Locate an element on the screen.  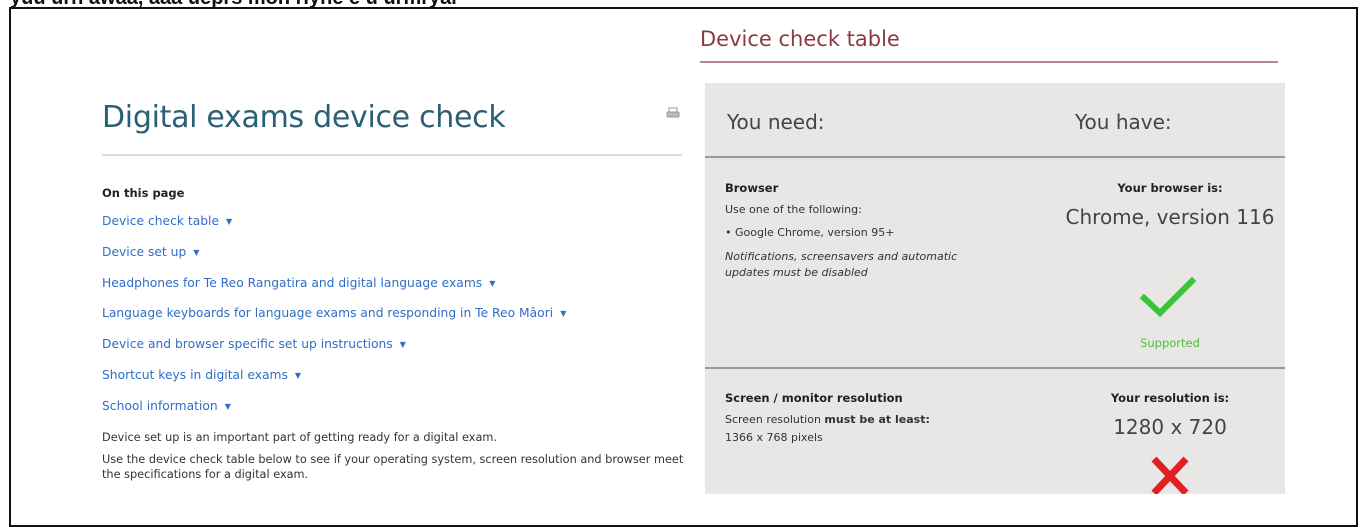
you-have-header: You have: is located at coordinates (1123, 122).